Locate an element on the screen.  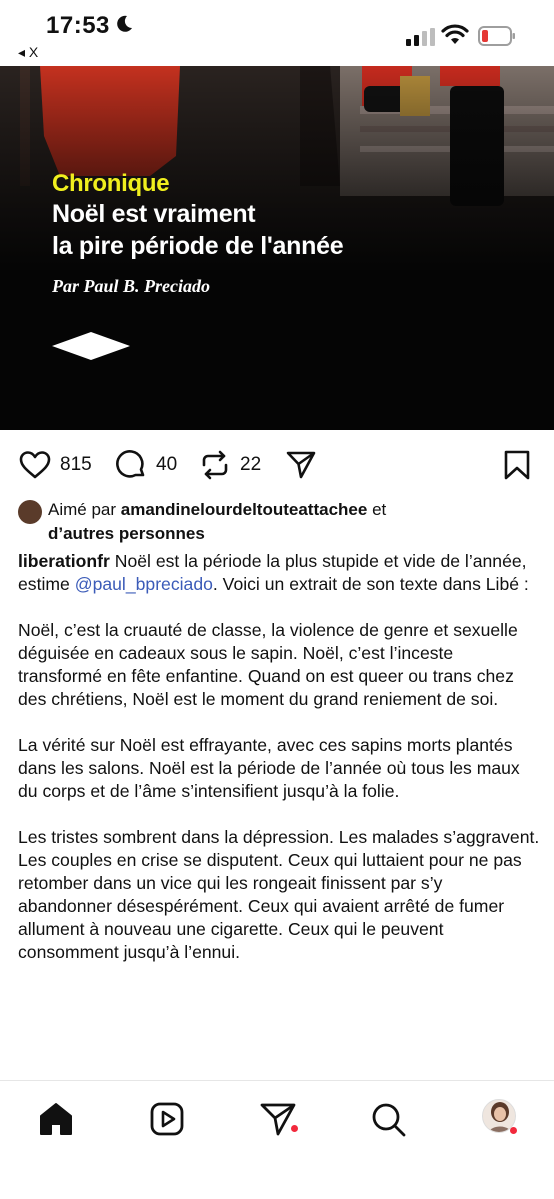
profile-notification-dot is located at coordinates (513, 1130).